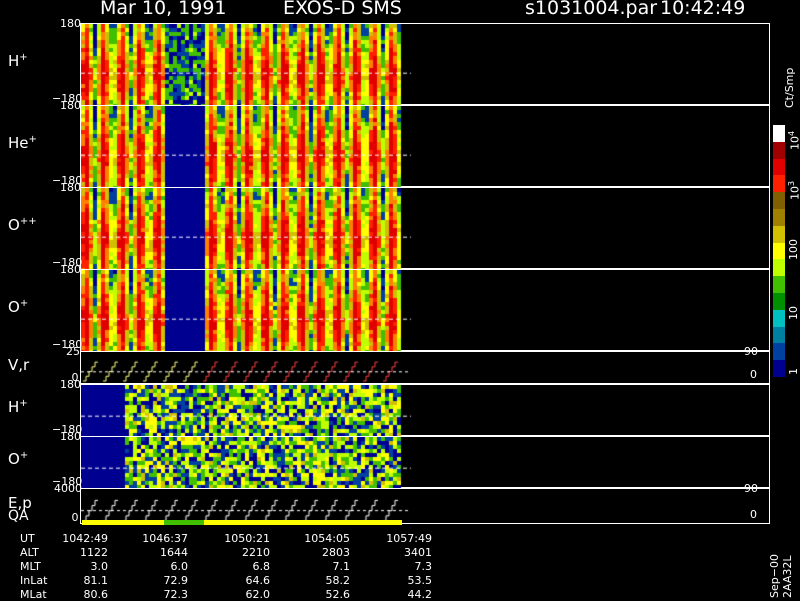 The height and width of the screenshot is (601, 800). What do you see at coordinates (28, 221) in the screenshot?
I see `panel-label-sup: ++` at bounding box center [28, 221].